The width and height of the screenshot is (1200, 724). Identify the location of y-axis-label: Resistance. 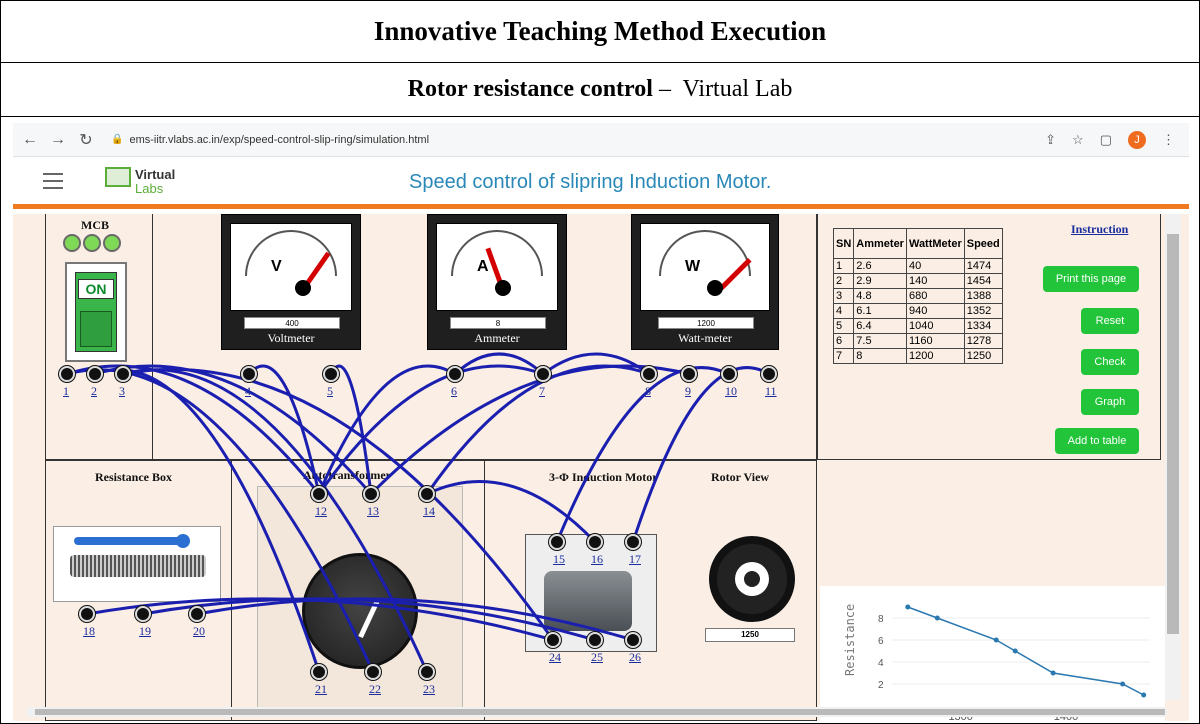
(850, 640).